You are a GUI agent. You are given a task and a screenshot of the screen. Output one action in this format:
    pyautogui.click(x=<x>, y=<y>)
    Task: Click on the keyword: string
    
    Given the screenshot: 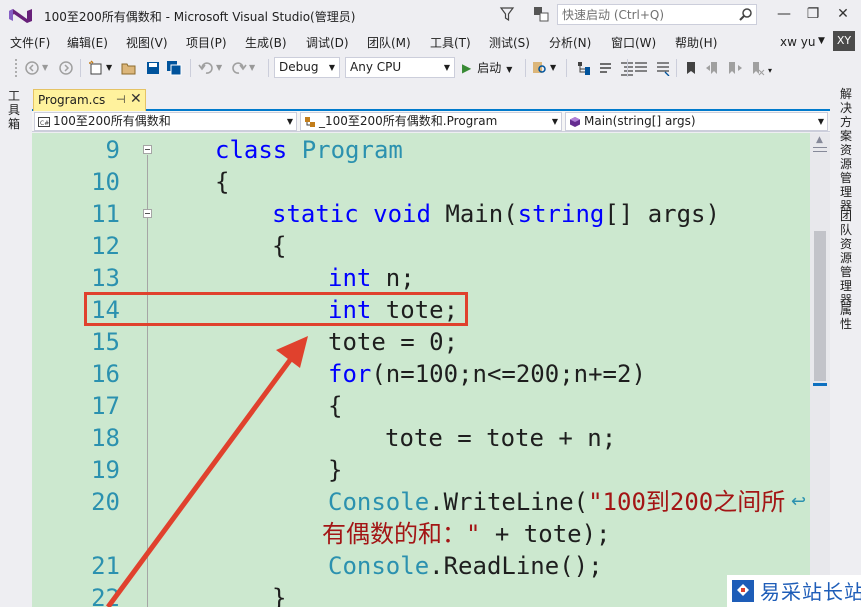 What is the action you would take?
    pyautogui.click(x=561, y=214)
    